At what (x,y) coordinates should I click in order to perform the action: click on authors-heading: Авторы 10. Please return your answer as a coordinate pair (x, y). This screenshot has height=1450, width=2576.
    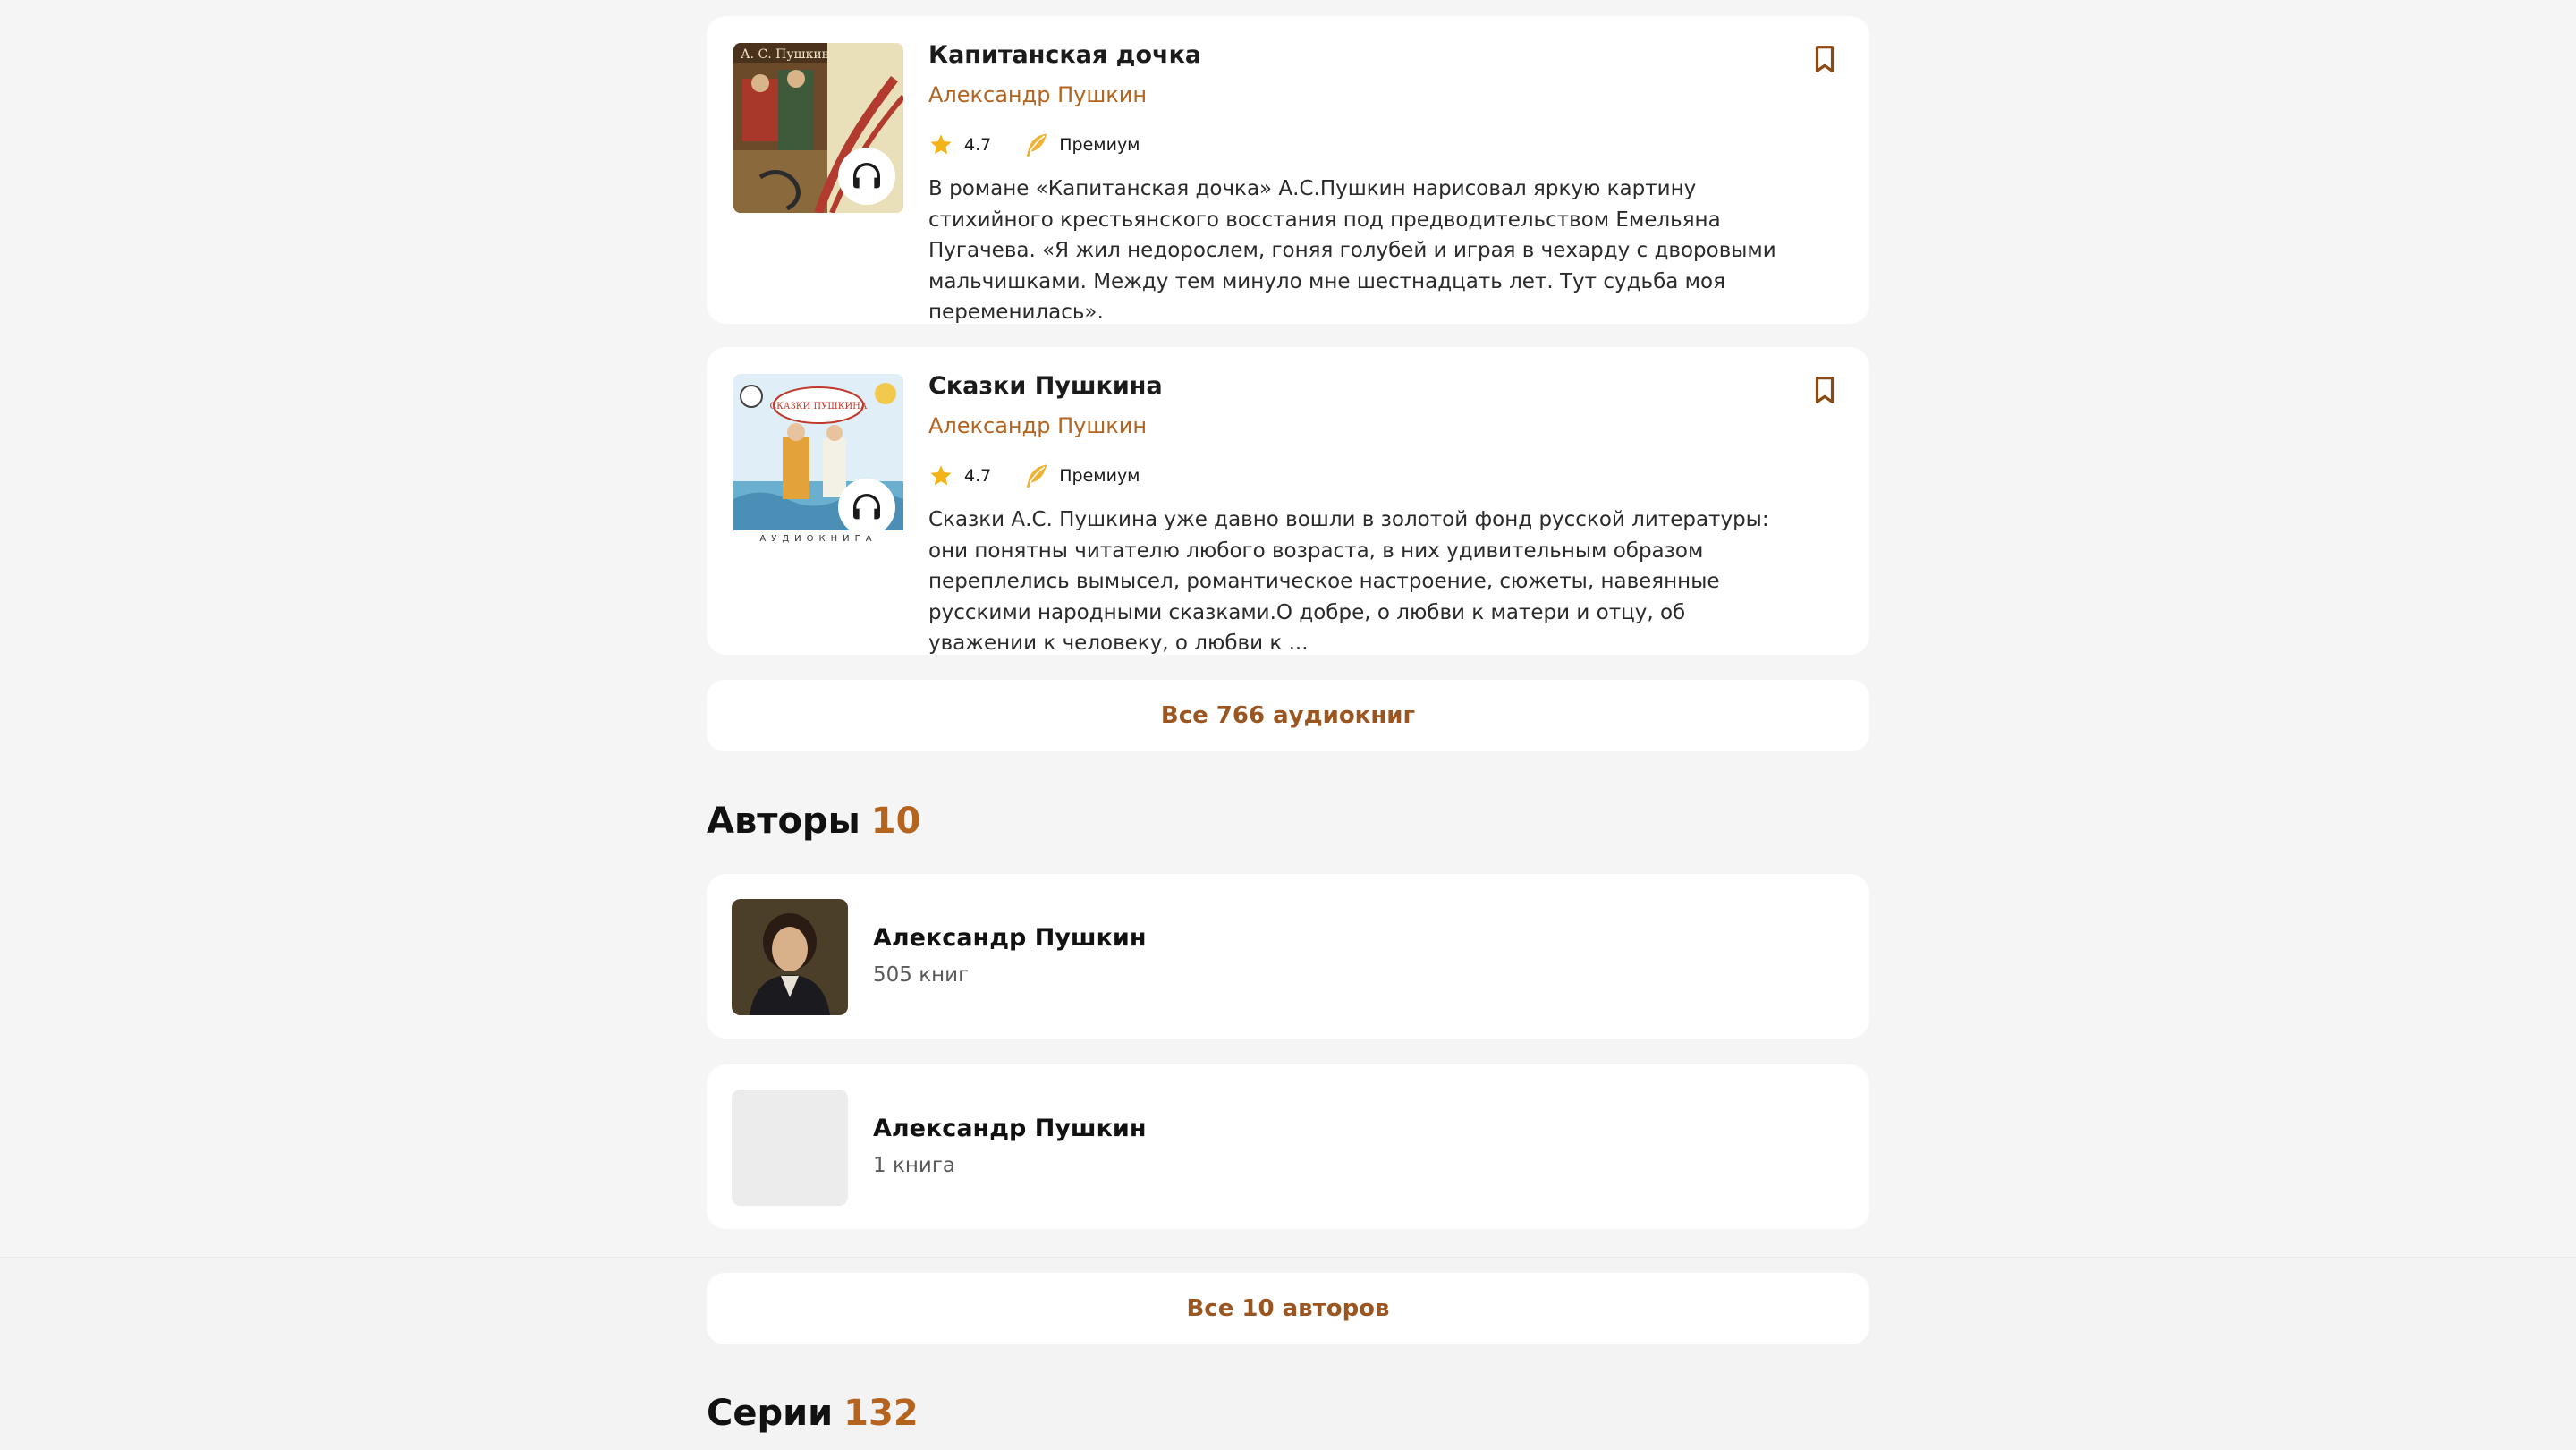
    Looking at the image, I should click on (813, 821).